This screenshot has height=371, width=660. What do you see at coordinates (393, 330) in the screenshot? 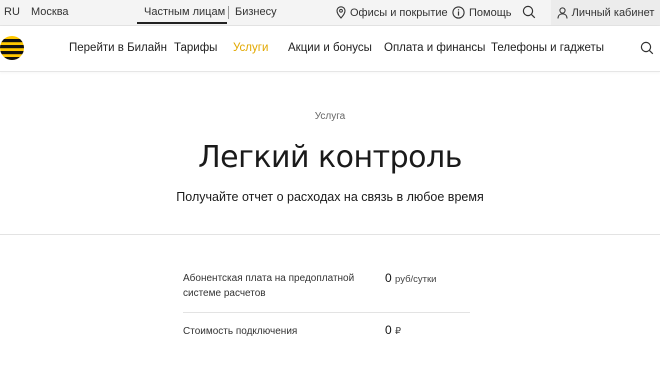
I see `price-row-value: 0 ₽` at bounding box center [393, 330].